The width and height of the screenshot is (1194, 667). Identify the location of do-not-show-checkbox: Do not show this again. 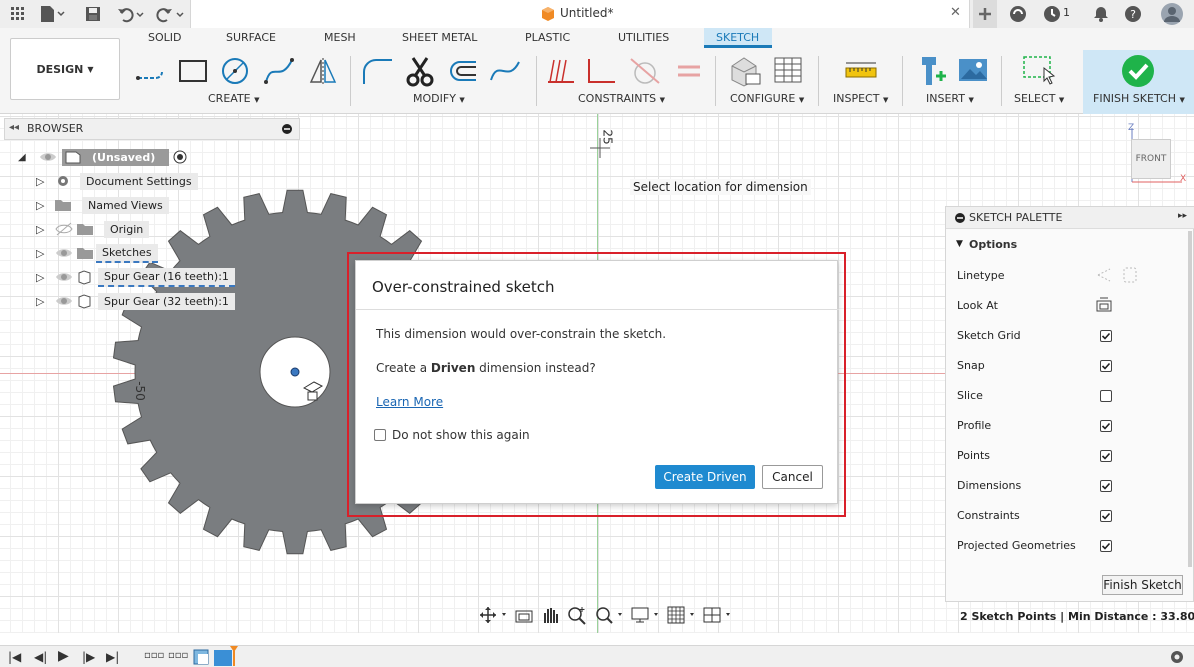
(452, 435).